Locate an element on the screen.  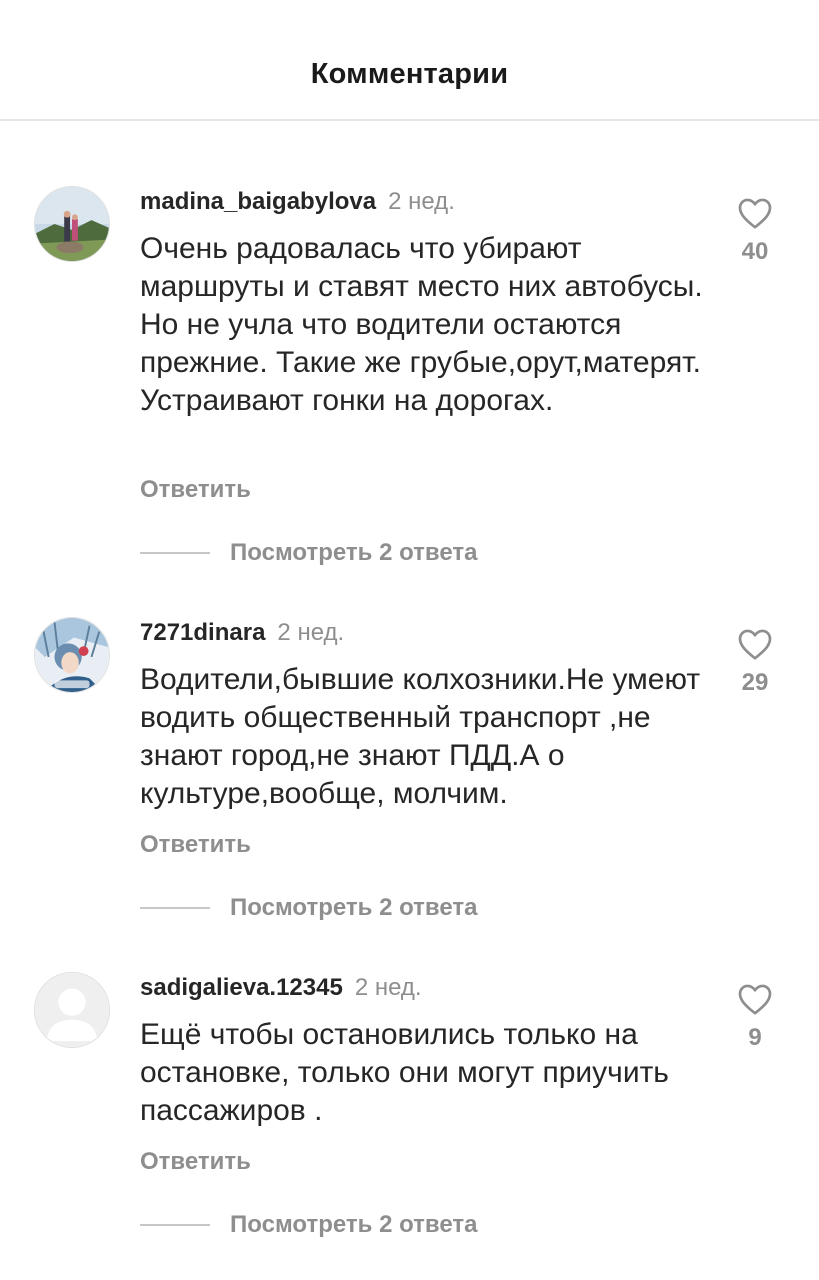
like-button: 40 is located at coordinates (755, 231).